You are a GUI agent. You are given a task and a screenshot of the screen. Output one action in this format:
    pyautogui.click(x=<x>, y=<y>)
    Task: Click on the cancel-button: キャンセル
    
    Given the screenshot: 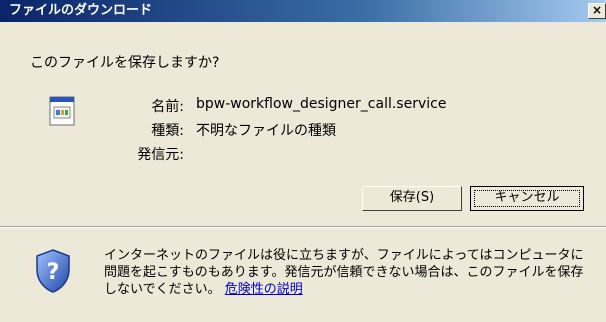 What is the action you would take?
    pyautogui.click(x=527, y=198)
    